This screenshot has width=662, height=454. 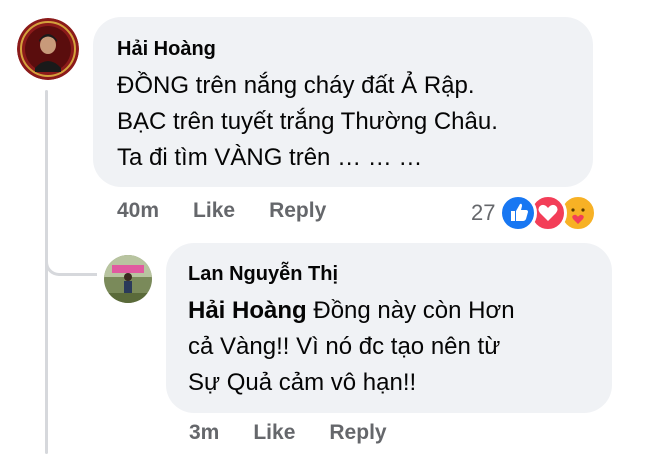 What do you see at coordinates (247, 310) in the screenshot?
I see `mention-link: Hải Hoàng` at bounding box center [247, 310].